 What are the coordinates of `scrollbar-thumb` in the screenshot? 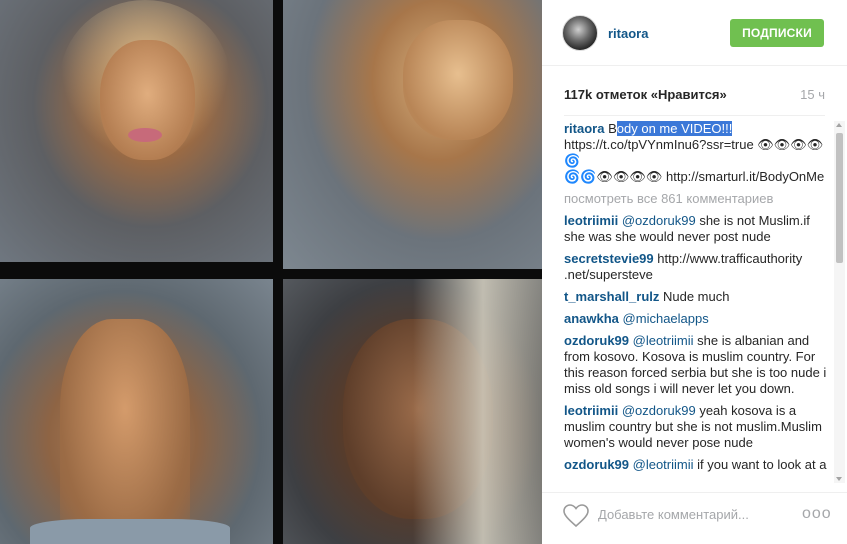 It's located at (839, 198).